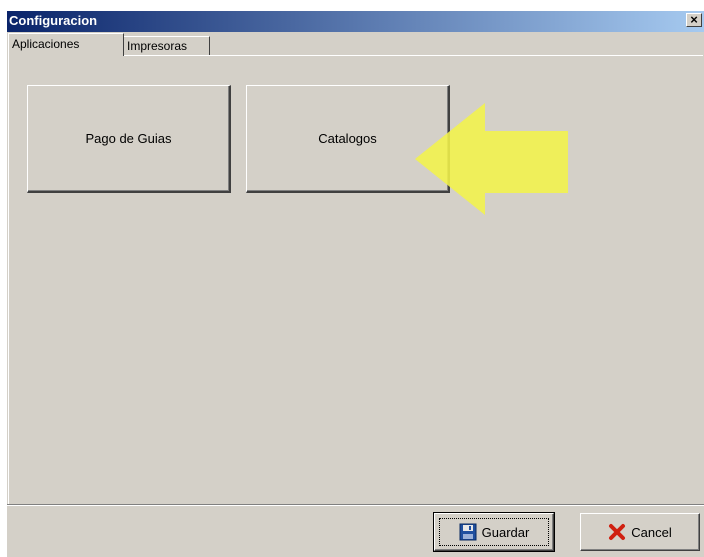 The width and height of the screenshot is (704, 557). What do you see at coordinates (355, 21) in the screenshot?
I see `title-bar: Configuracion ×` at bounding box center [355, 21].